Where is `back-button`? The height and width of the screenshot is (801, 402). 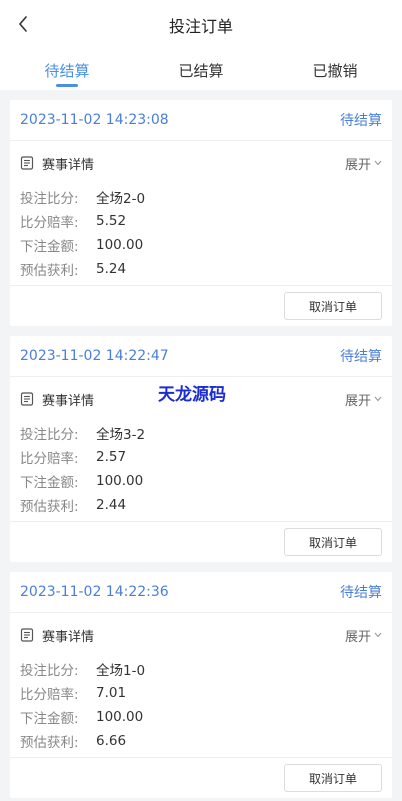
back-button is located at coordinates (23, 24).